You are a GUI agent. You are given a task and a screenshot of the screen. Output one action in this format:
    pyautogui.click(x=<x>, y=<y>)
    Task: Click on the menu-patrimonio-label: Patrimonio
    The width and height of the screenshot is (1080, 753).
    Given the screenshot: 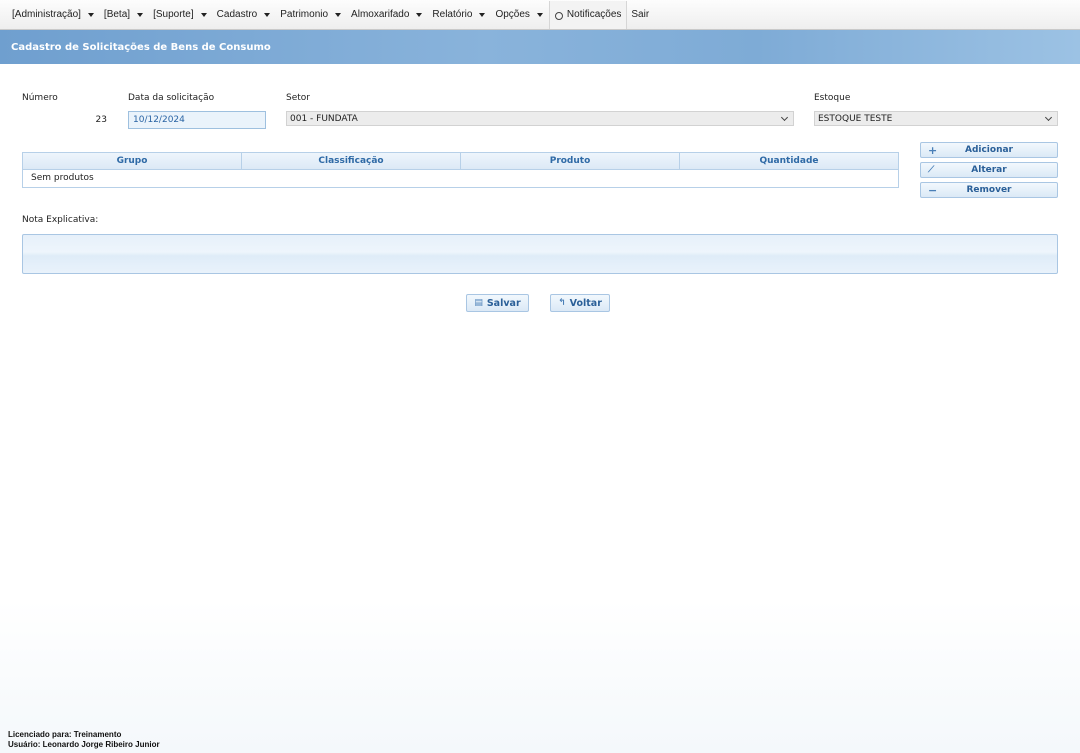 What is the action you would take?
    pyautogui.click(x=304, y=14)
    